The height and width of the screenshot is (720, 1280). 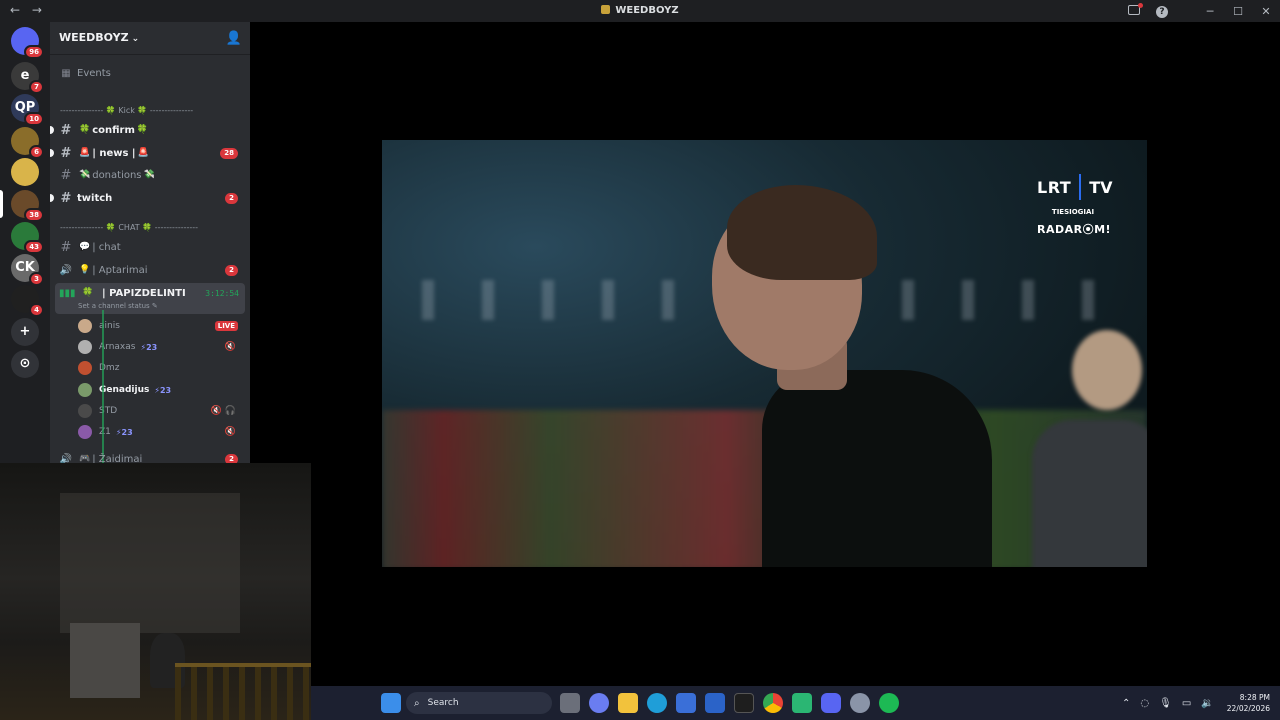 What do you see at coordinates (570, 703) in the screenshot?
I see `task-view-icon` at bounding box center [570, 703].